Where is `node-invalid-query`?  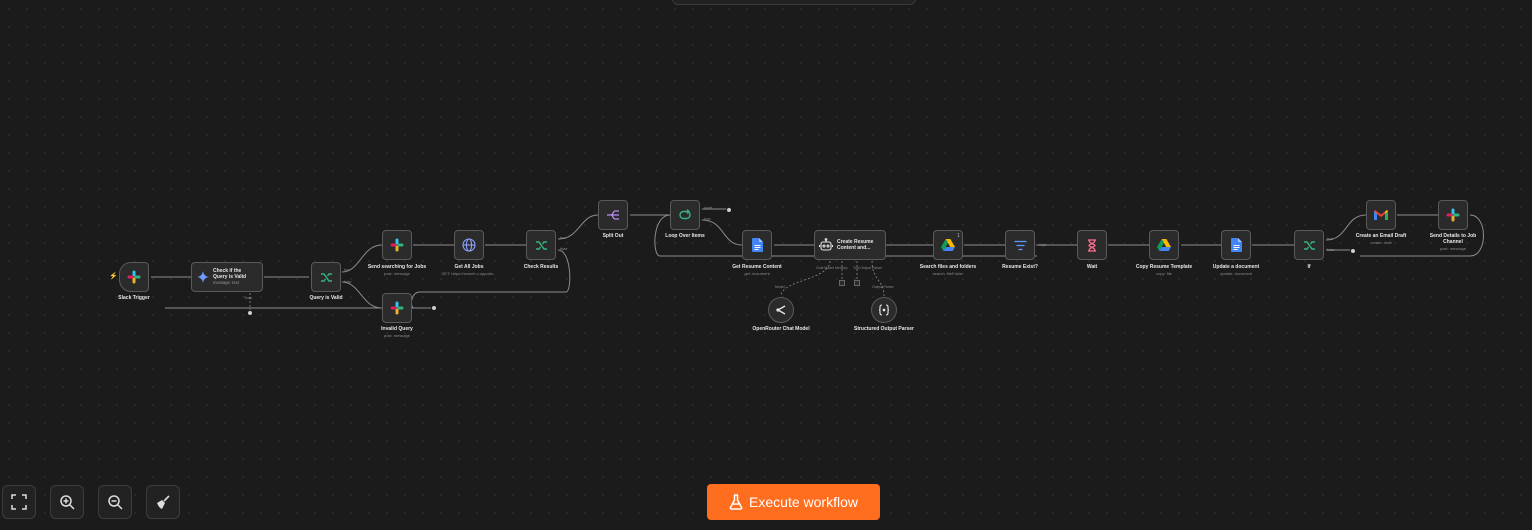
node-invalid-query is located at coordinates (397, 308).